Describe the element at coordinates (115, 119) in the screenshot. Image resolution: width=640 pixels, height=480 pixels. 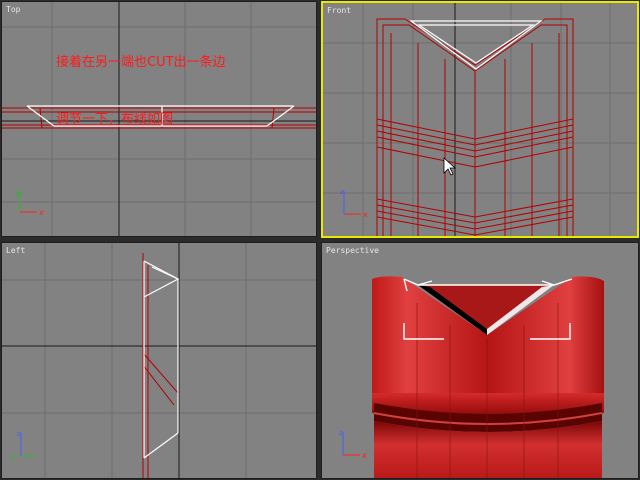
I see `annotation-line-2: 调节一下，布线如图` at that location.